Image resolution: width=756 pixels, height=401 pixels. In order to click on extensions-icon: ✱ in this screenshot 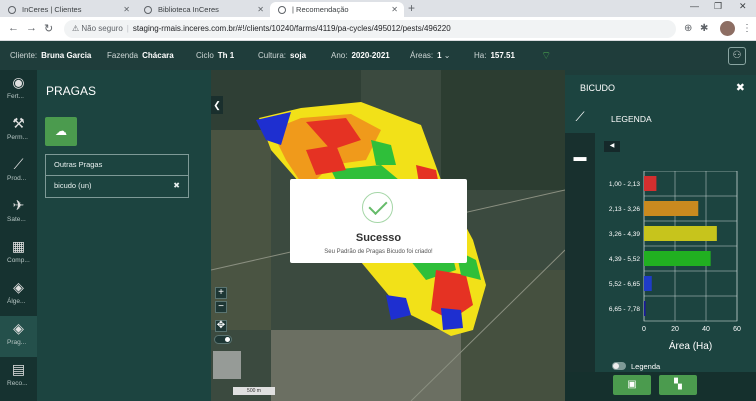, I will do `click(704, 28)`.